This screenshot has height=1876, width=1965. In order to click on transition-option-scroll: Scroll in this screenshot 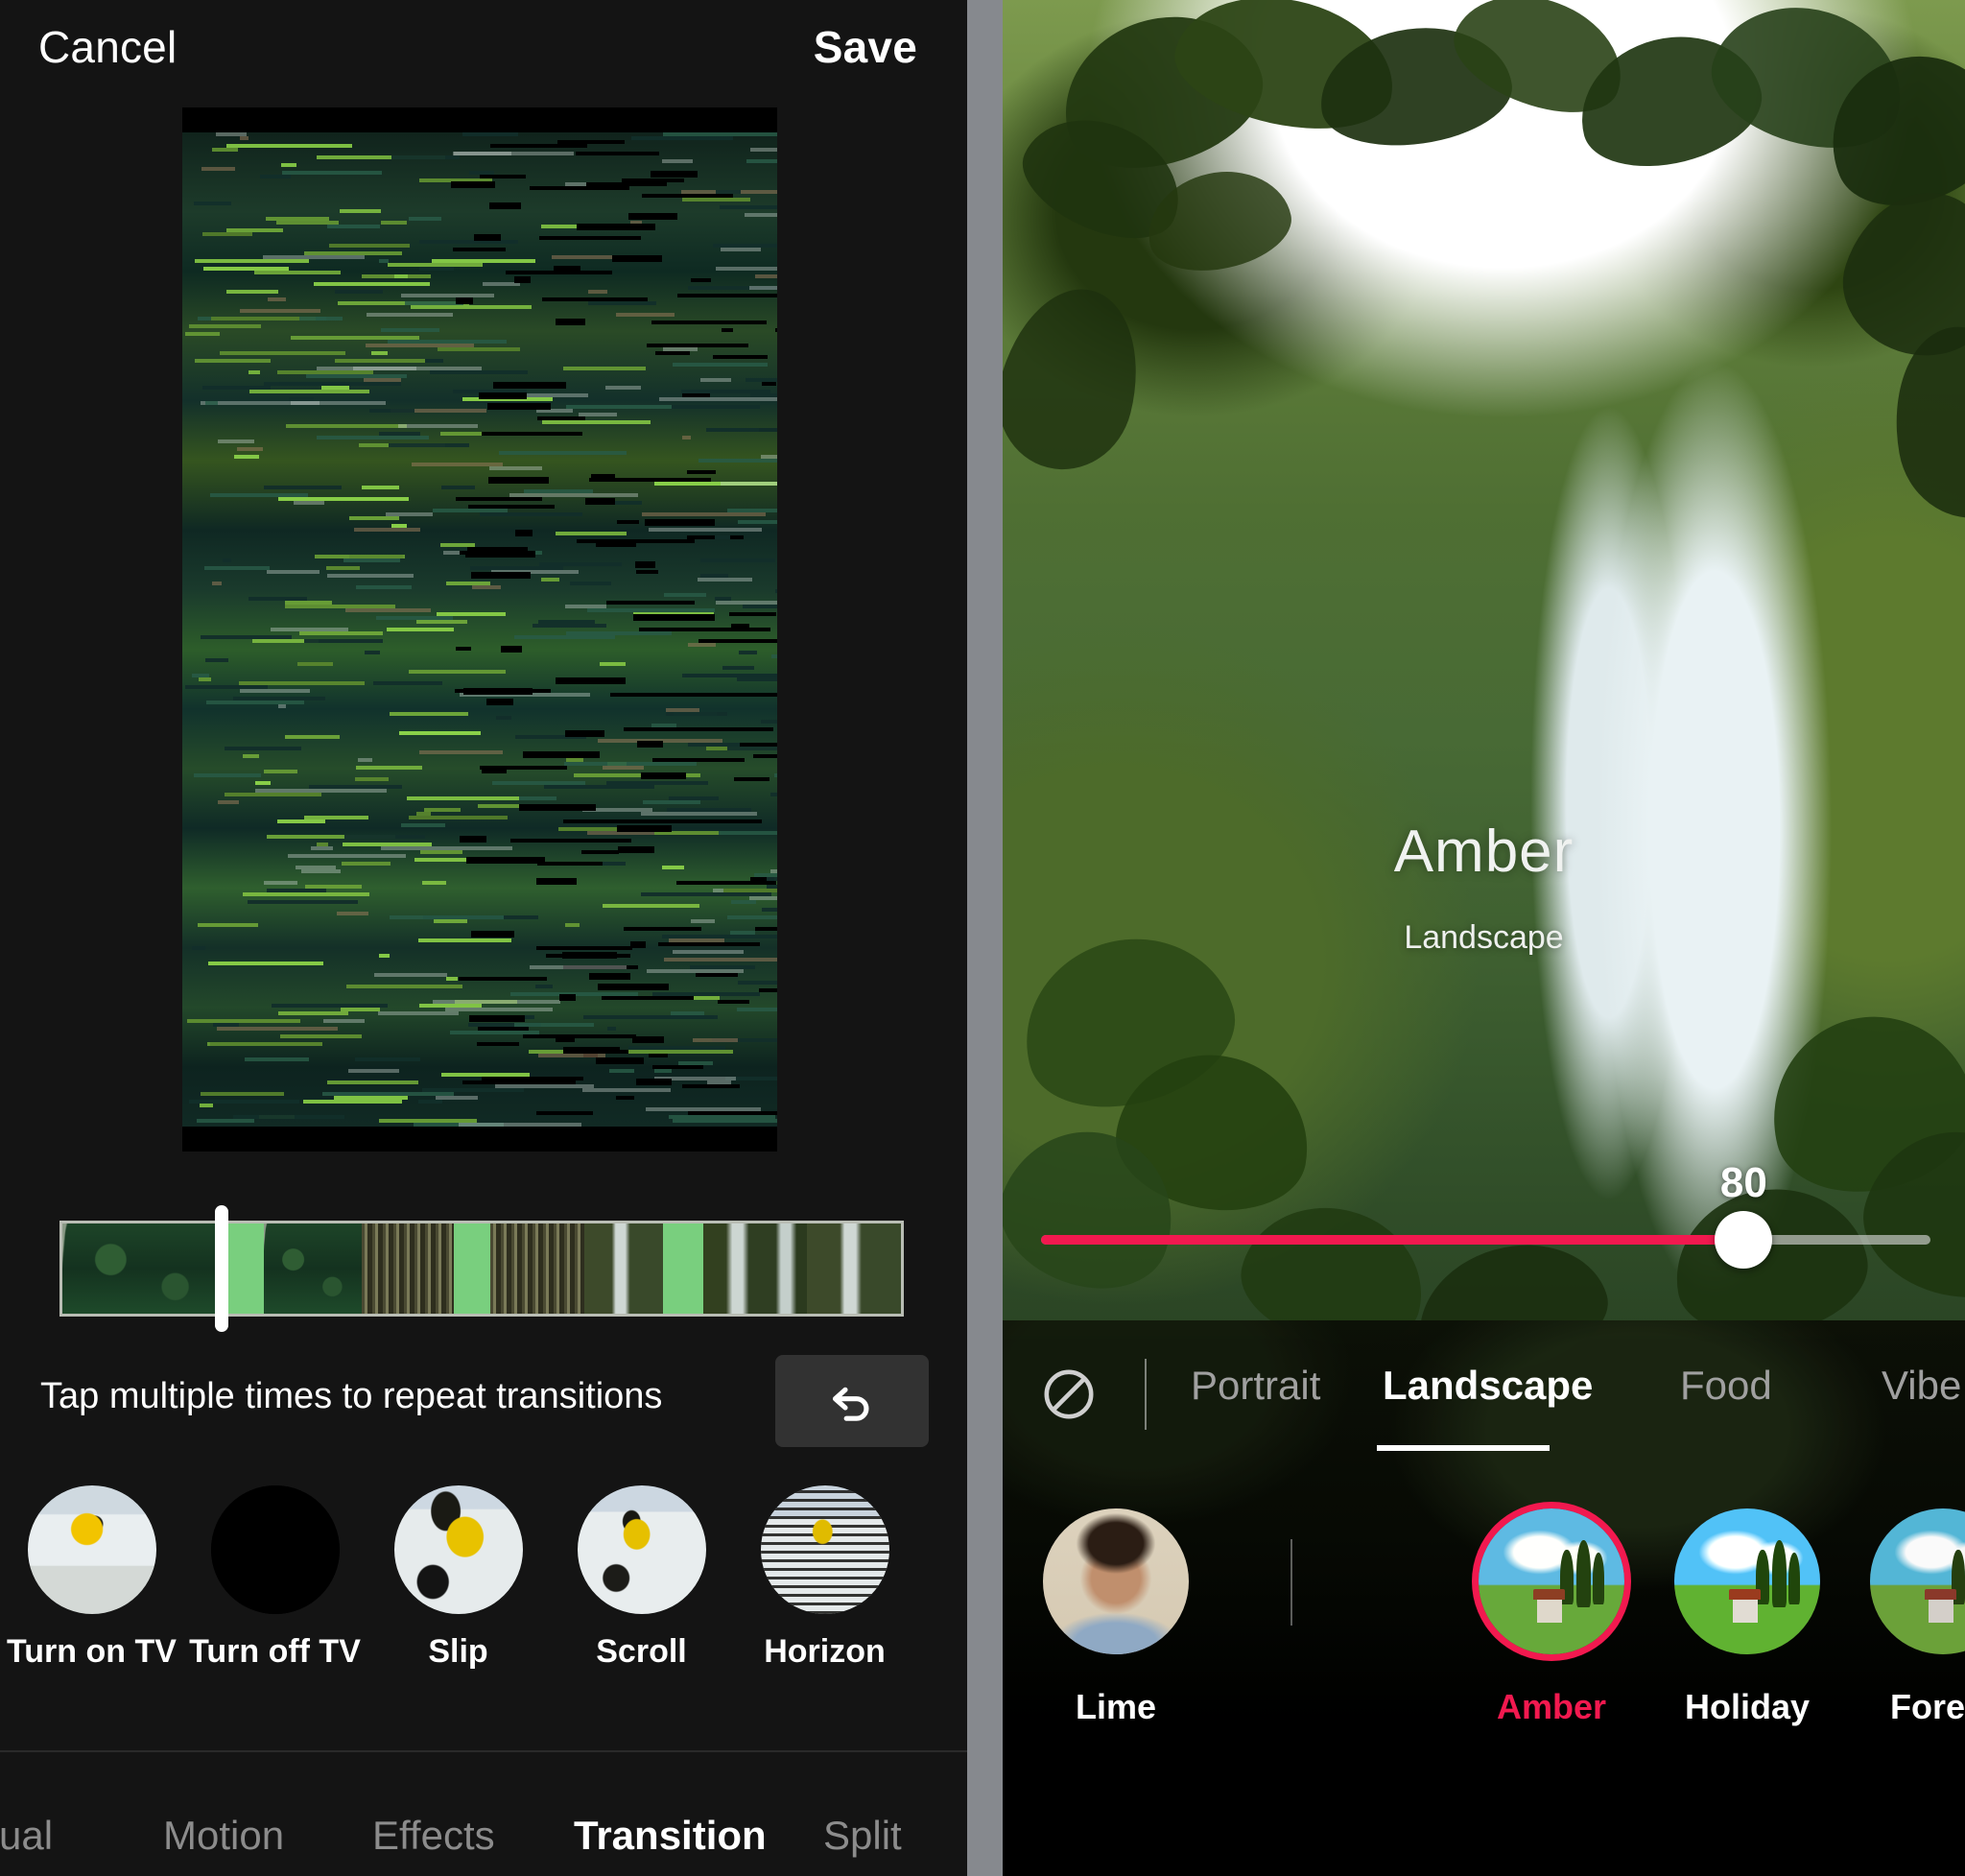, I will do `click(641, 1595)`.